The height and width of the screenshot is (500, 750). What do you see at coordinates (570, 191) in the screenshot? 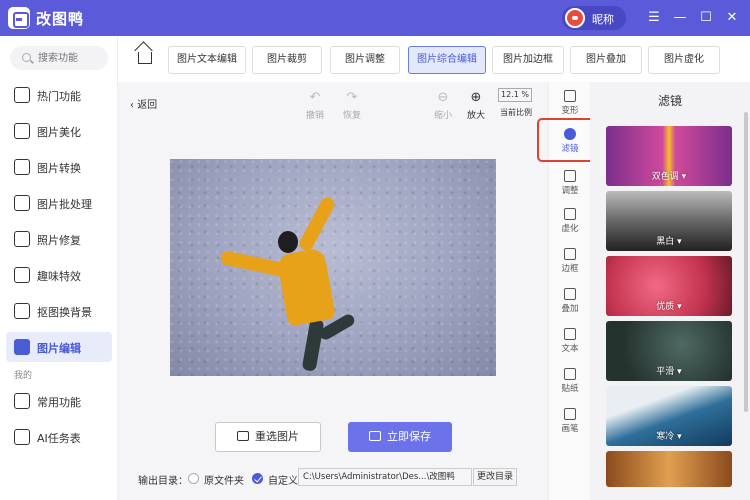
I see `tool-label: 调整` at bounding box center [570, 191].